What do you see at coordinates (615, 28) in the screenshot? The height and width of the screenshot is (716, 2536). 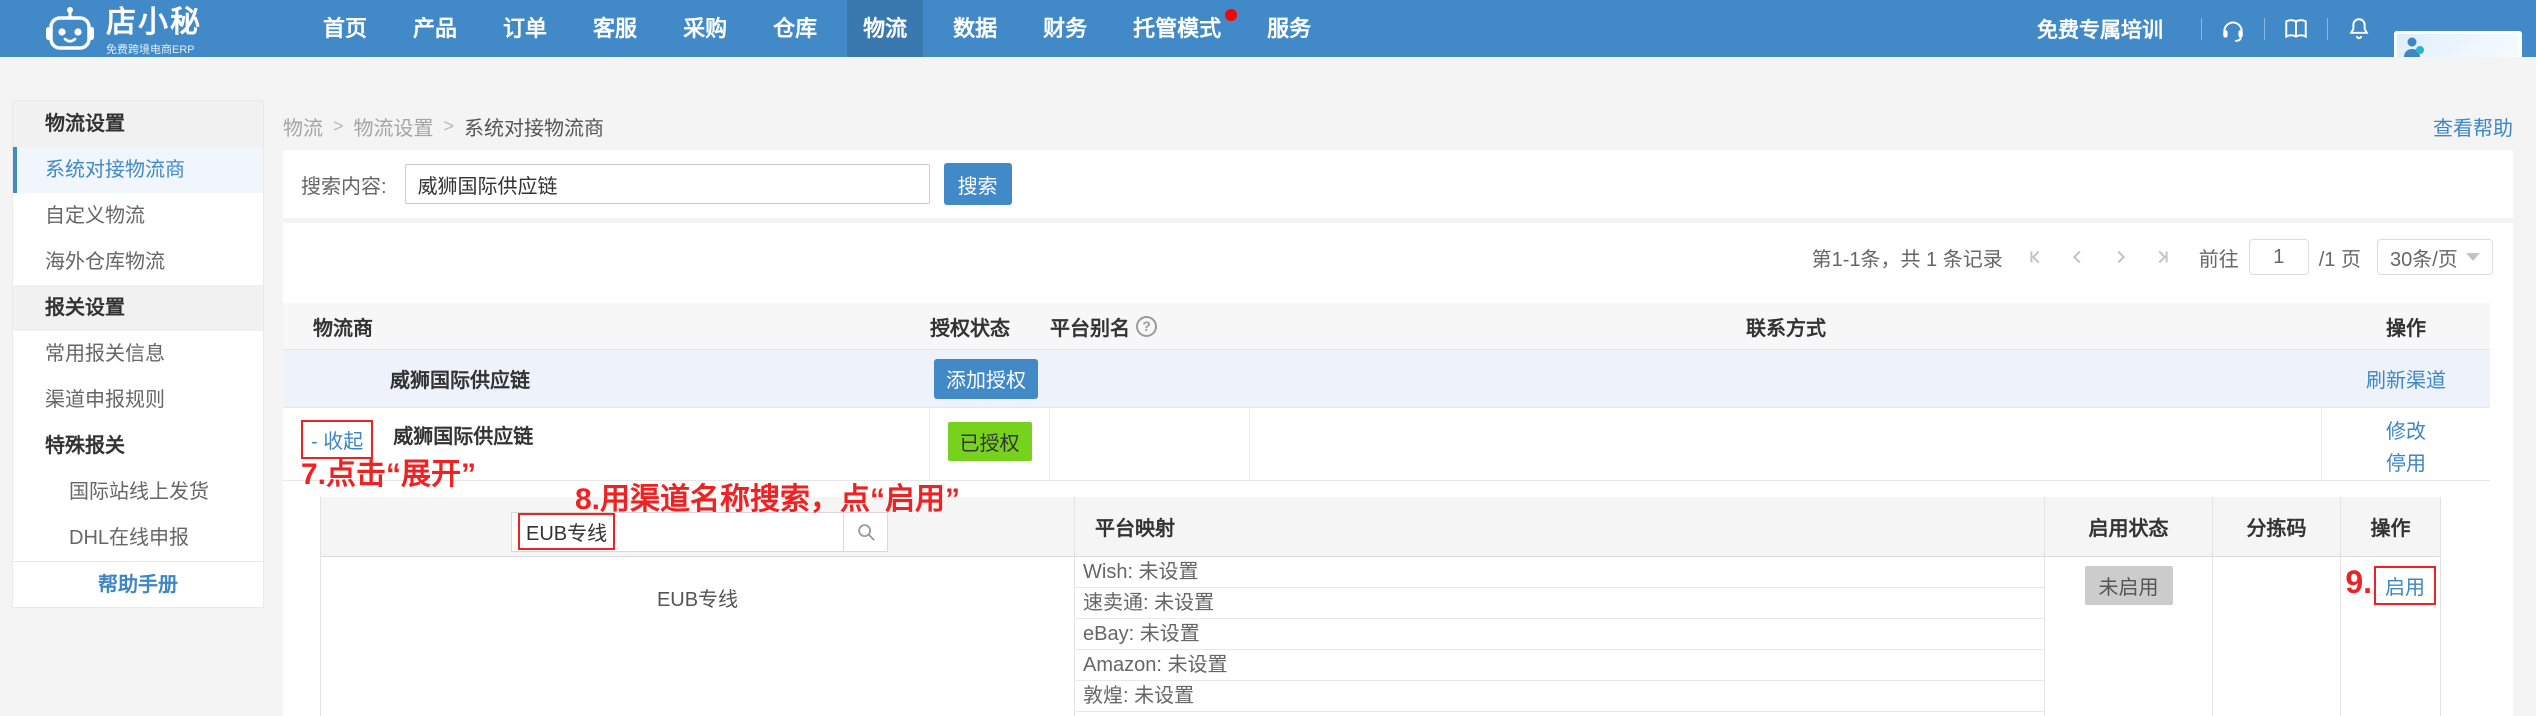 I see `nav-item-customer-service: 客服` at bounding box center [615, 28].